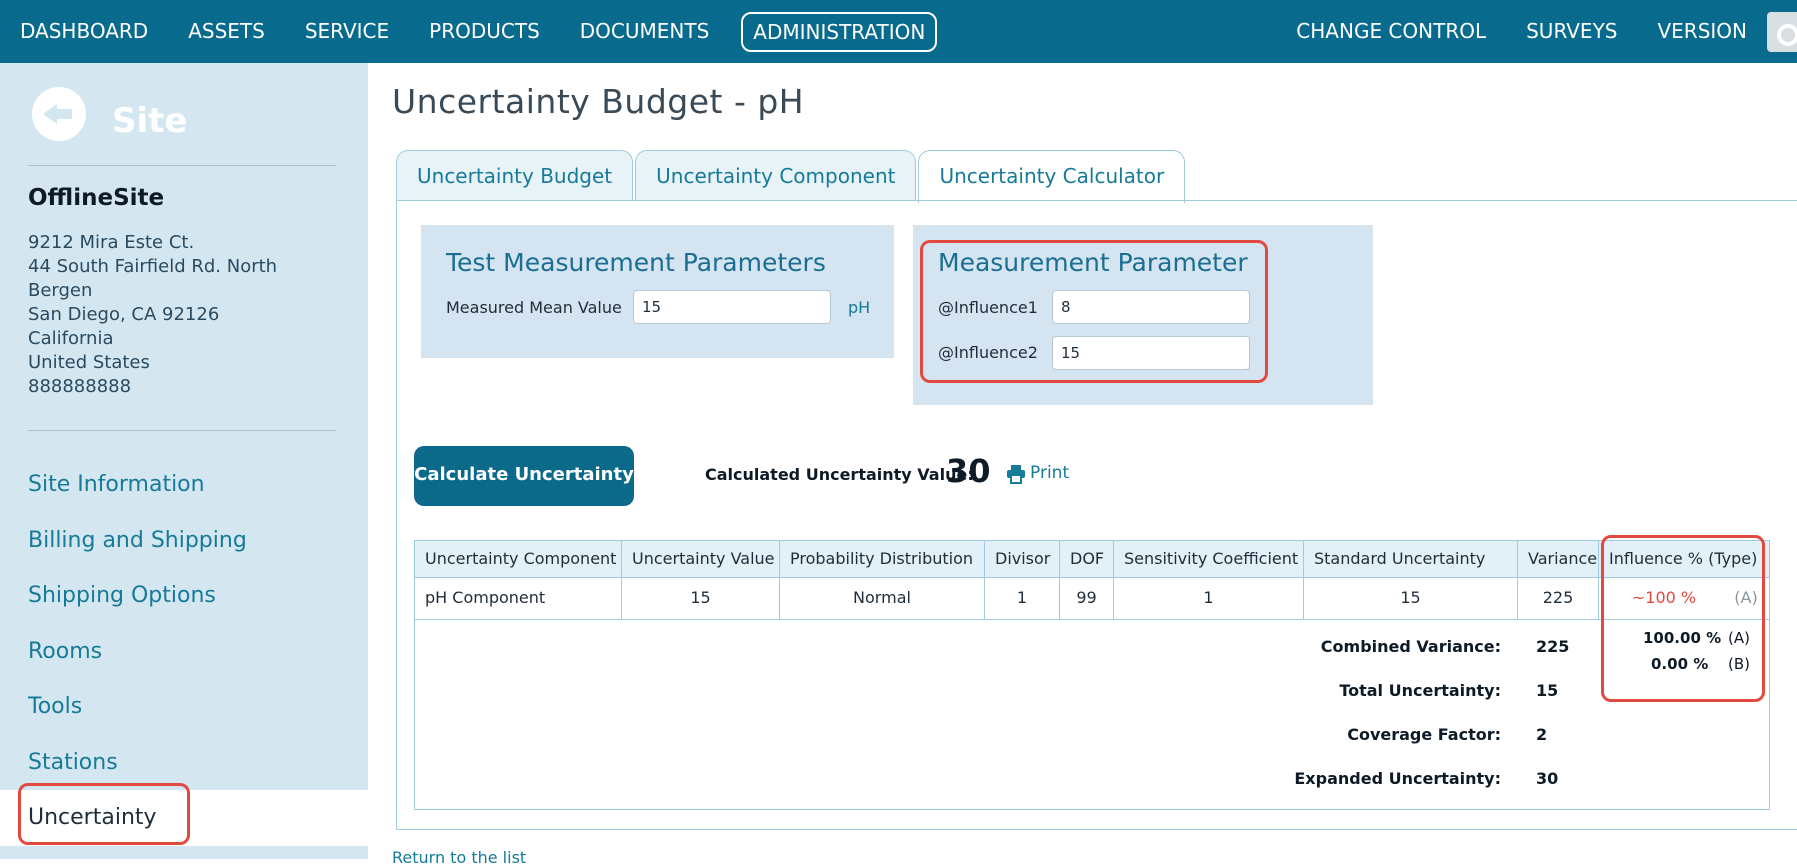 Image resolution: width=1797 pixels, height=867 pixels. I want to click on sensitivity-cell: 1, so click(1209, 598).